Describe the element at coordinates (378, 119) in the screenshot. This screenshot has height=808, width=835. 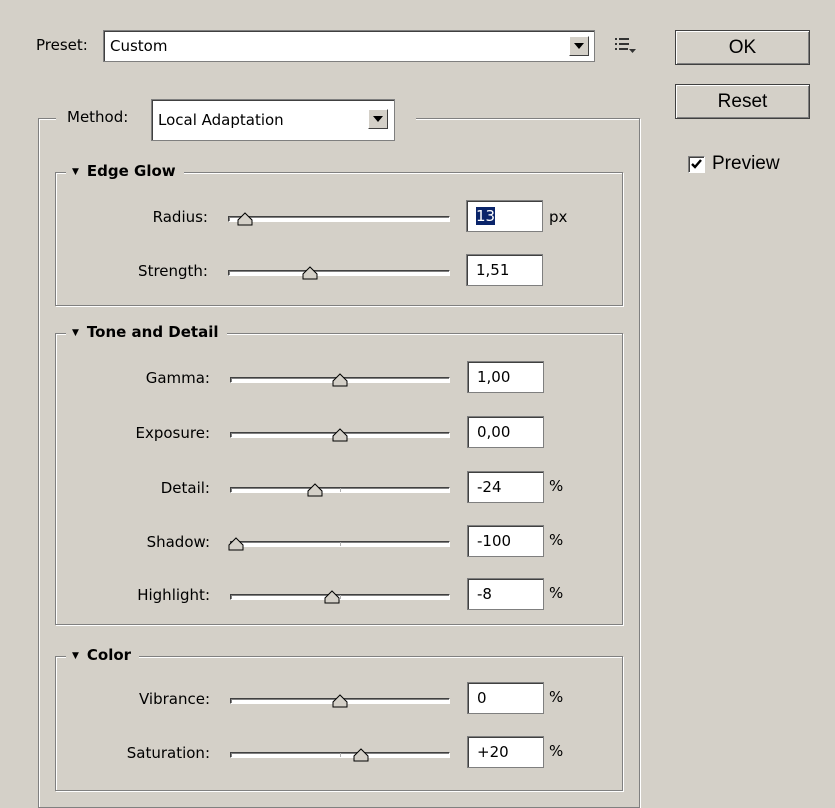
I see `method-dropdown-arrow-icon` at that location.